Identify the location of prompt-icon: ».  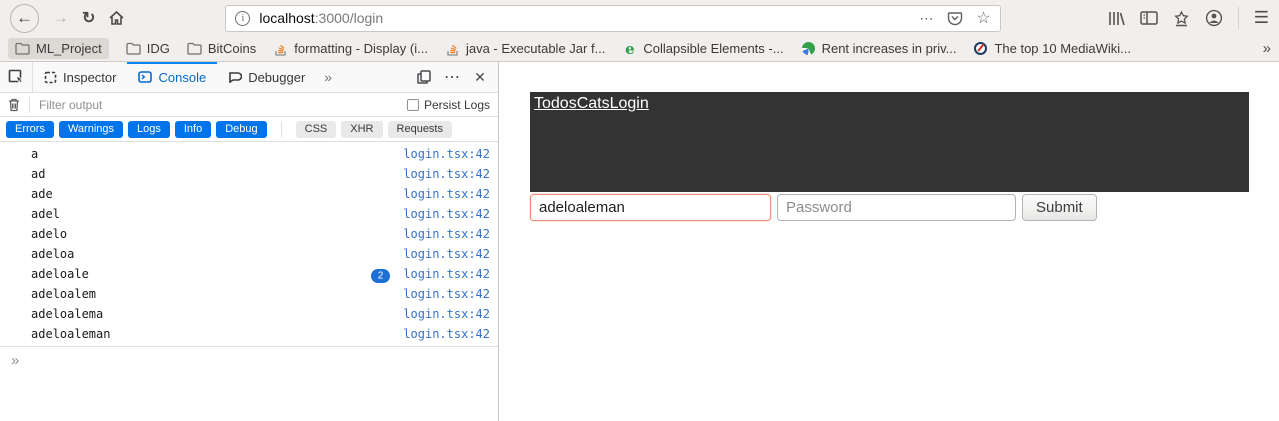
(15, 360).